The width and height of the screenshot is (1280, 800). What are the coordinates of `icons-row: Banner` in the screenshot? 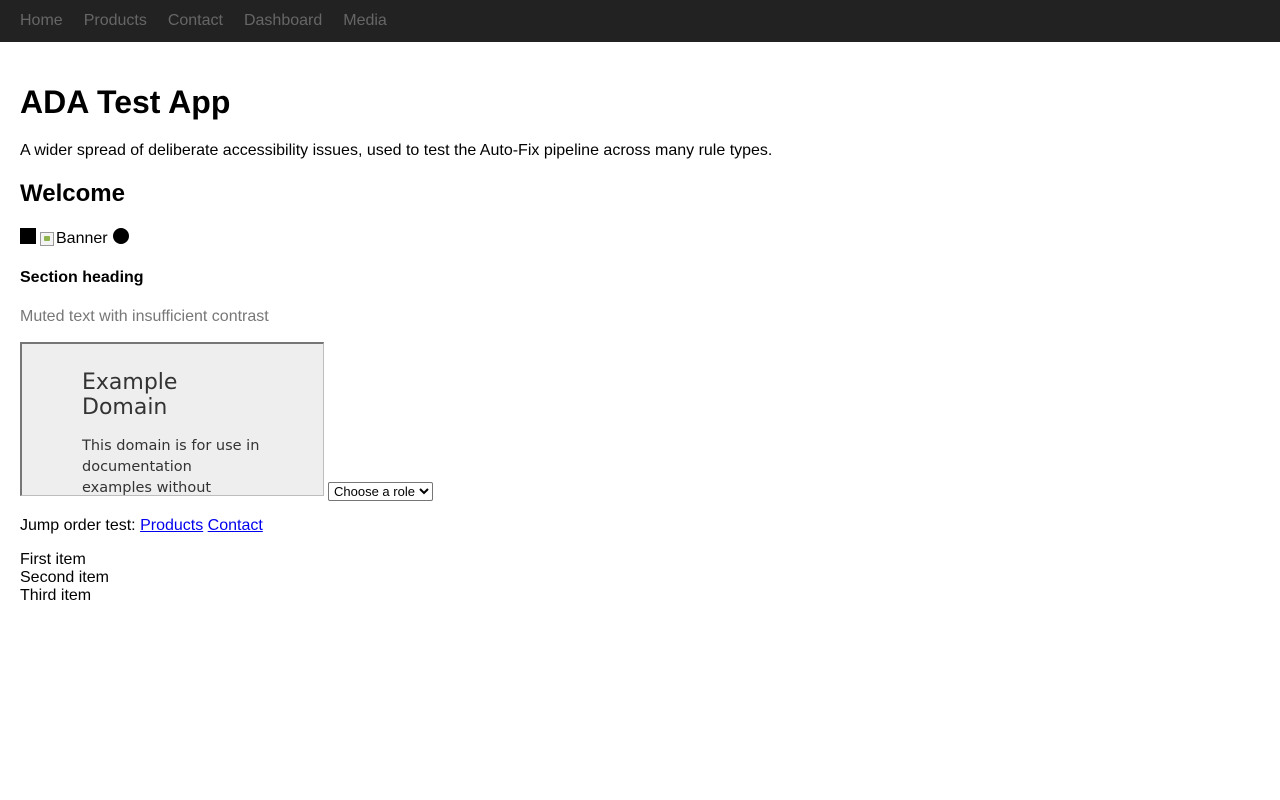 It's located at (74, 238).